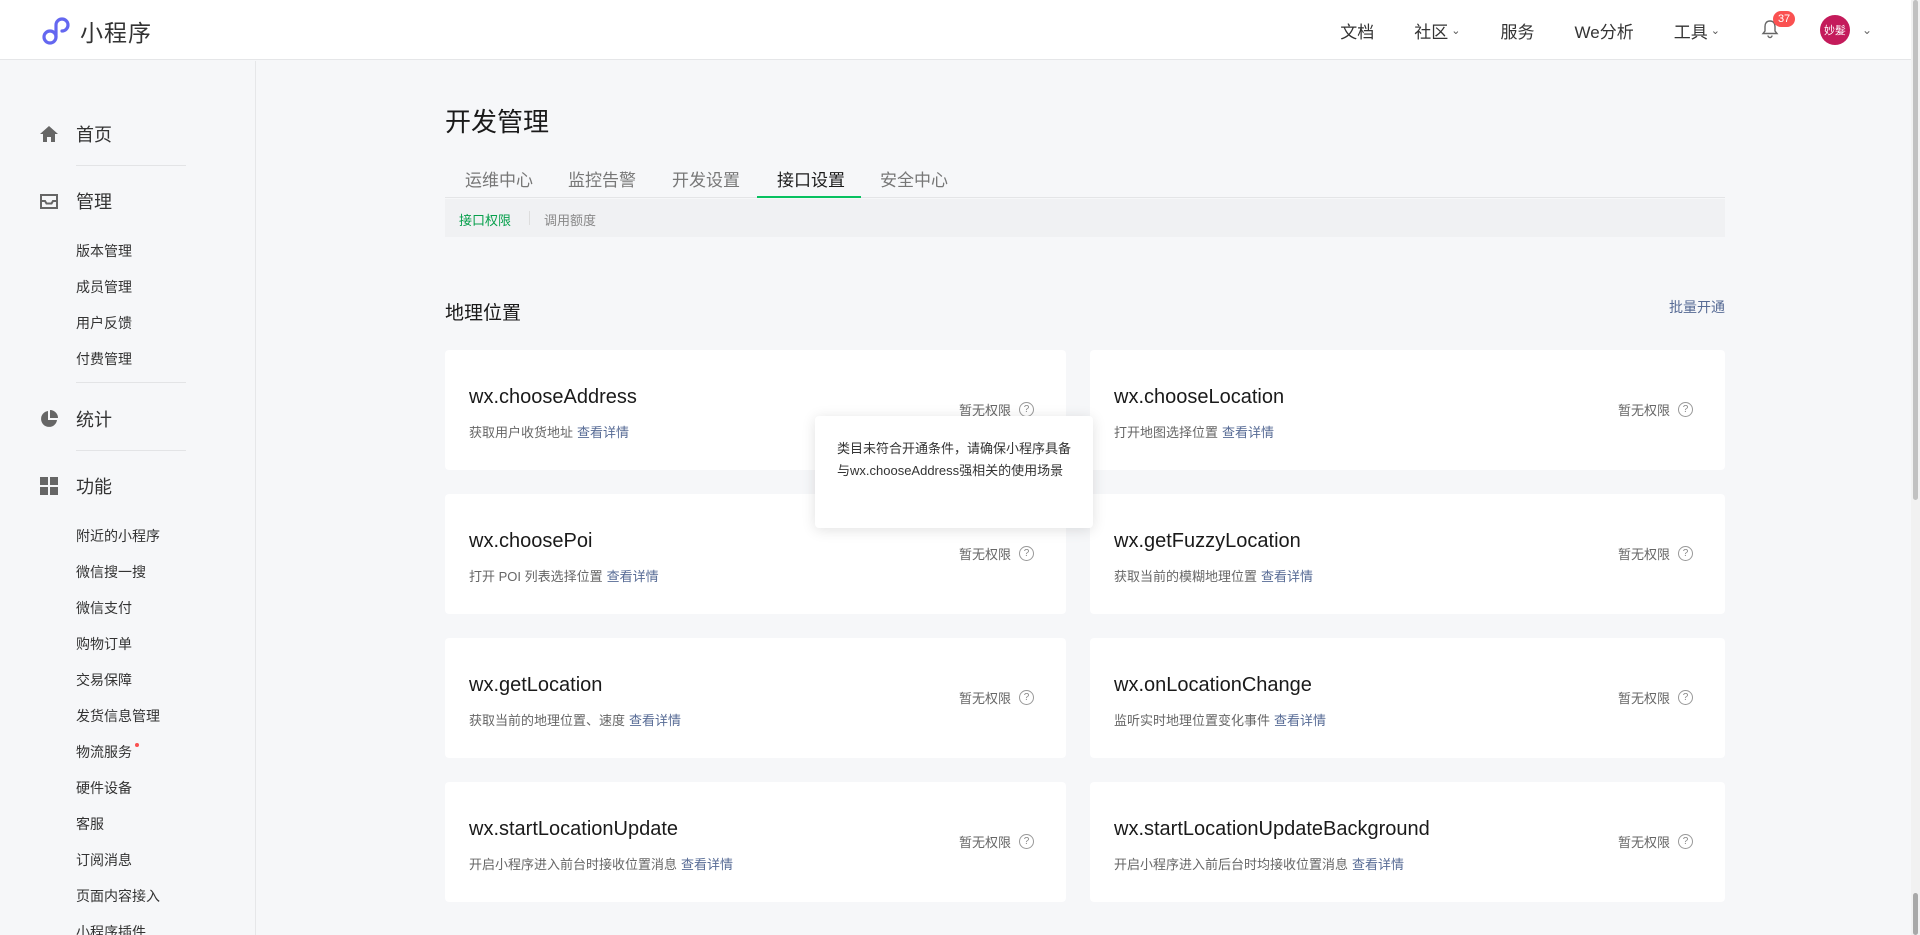 Image resolution: width=1920 pixels, height=935 pixels. I want to click on home-icon, so click(49, 134).